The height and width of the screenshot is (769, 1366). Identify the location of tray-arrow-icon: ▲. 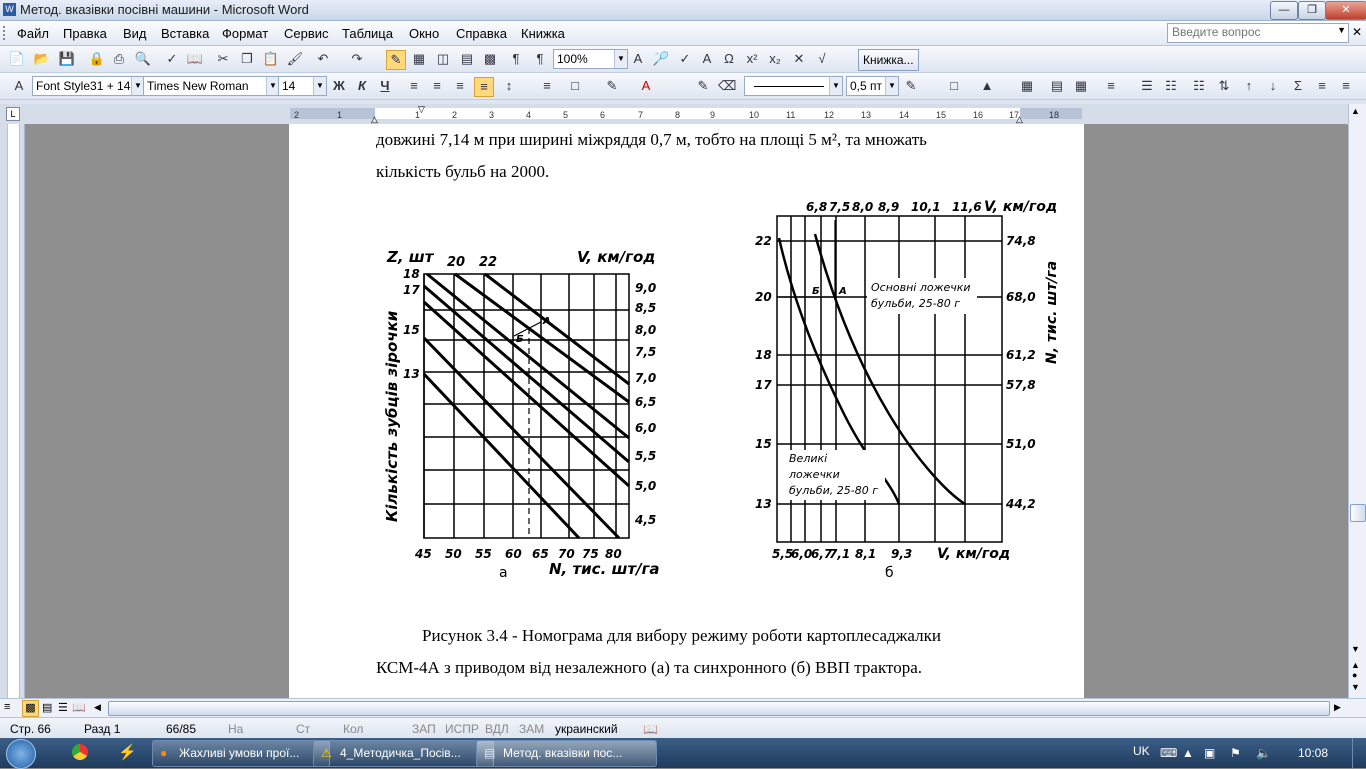
(1188, 753).